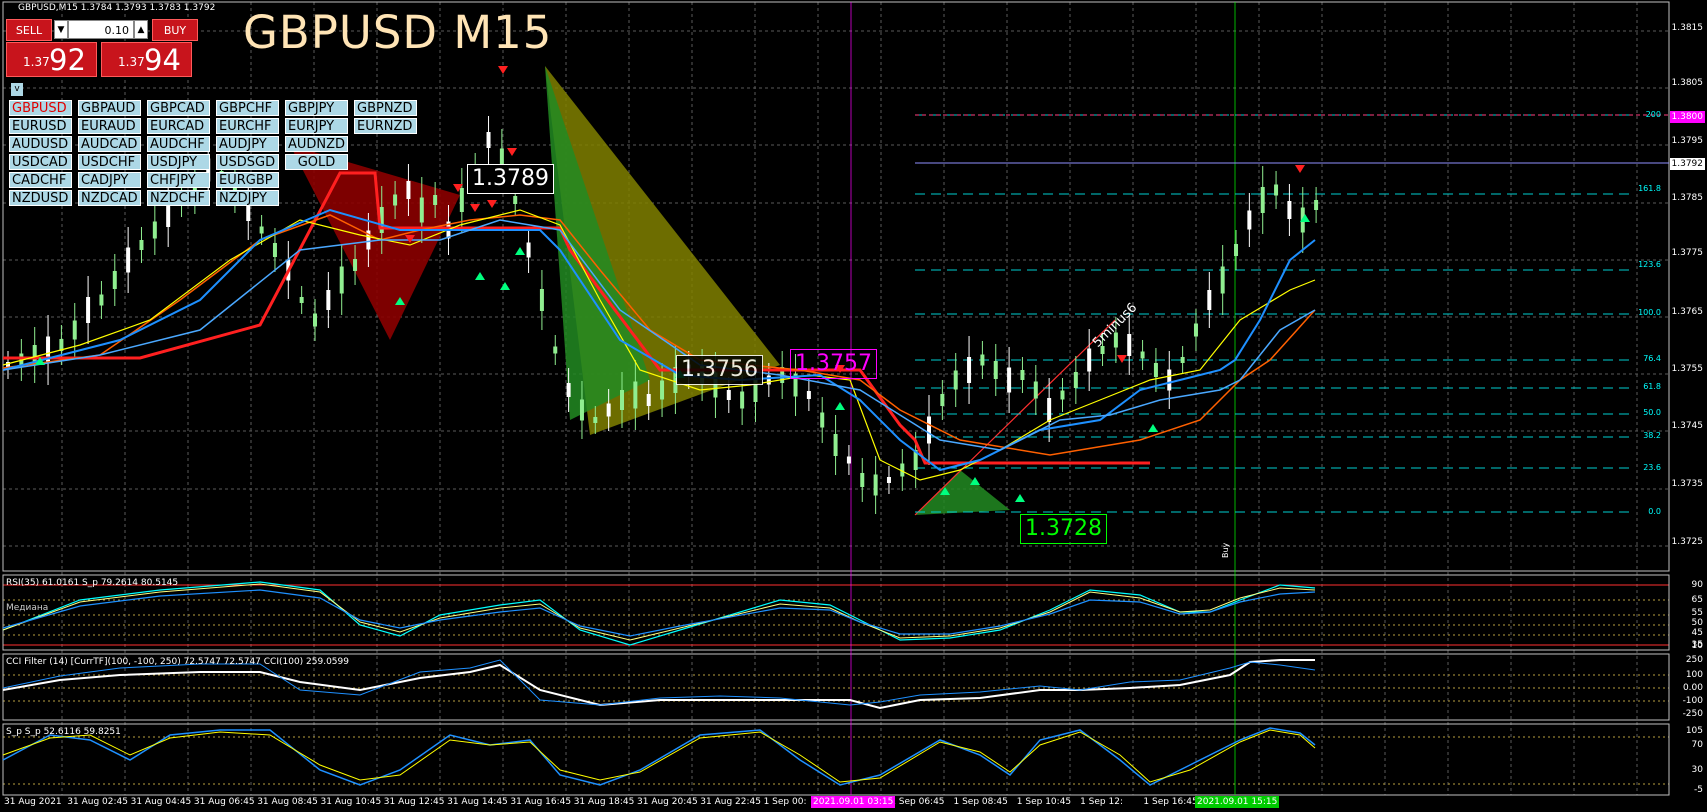 Image resolution: width=1707 pixels, height=812 pixels. What do you see at coordinates (178, 108) in the screenshot?
I see `symbol-button-gbpcad: GBPCAD` at bounding box center [178, 108].